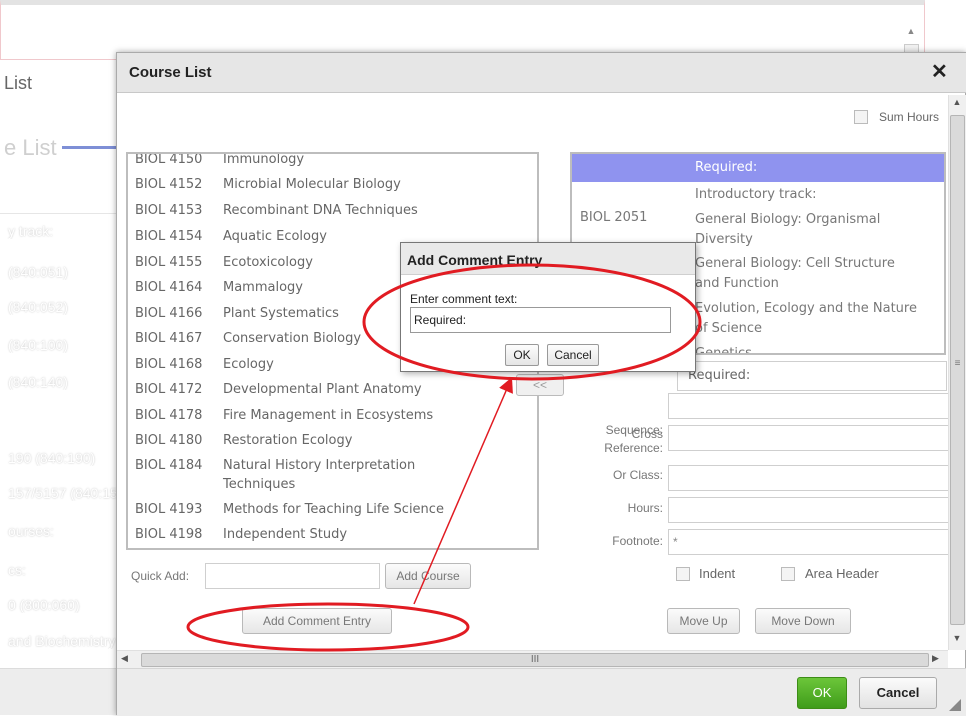 The width and height of the screenshot is (966, 716). Describe the element at coordinates (333, 509) in the screenshot. I see `course-title: Methods for Teaching Life Science` at that location.